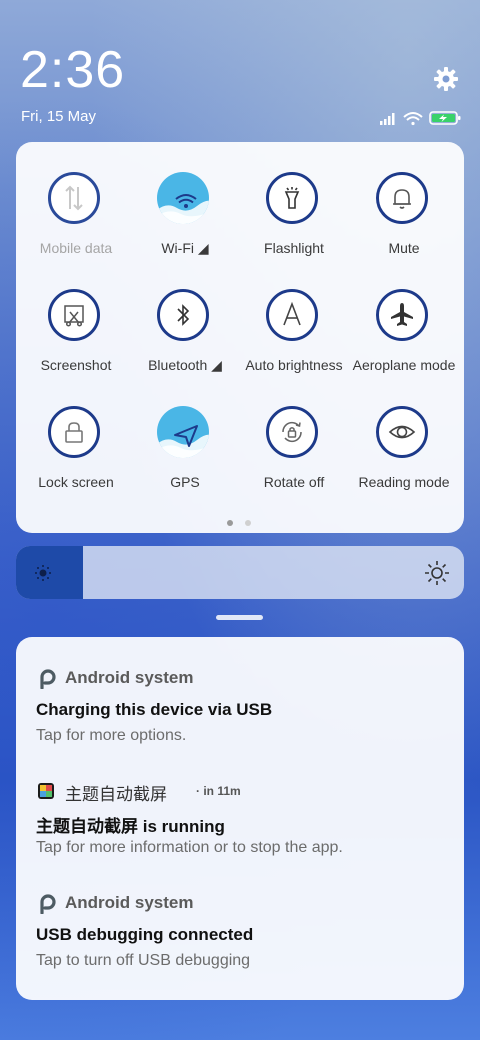 This screenshot has width=480, height=1040. What do you see at coordinates (242, 524) in the screenshot?
I see `page-indicator` at bounding box center [242, 524].